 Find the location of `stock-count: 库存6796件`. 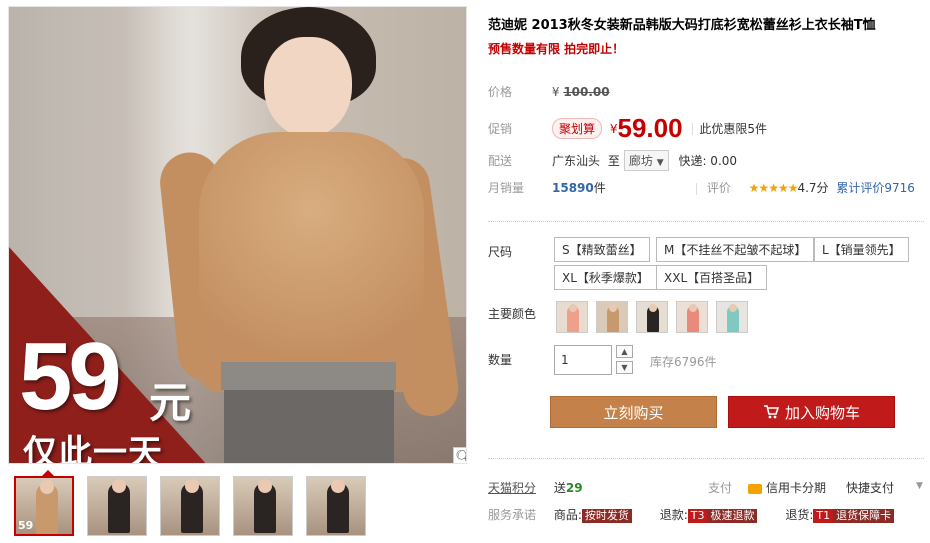

stock-count: 库存6796件 is located at coordinates (683, 362).